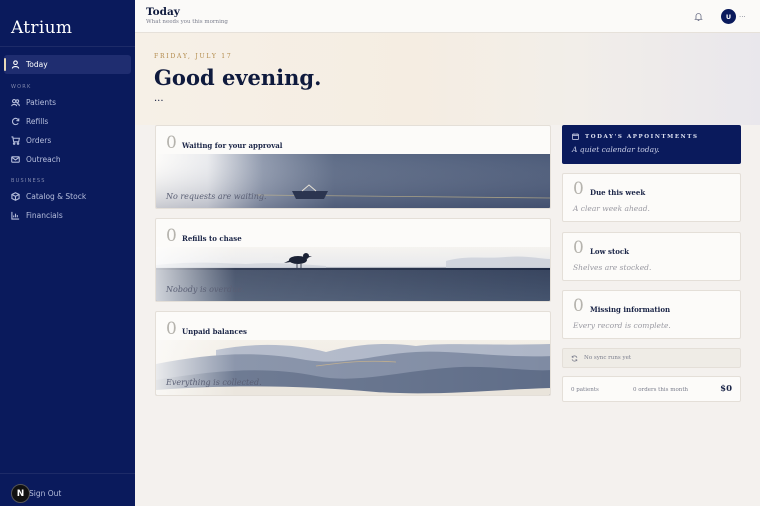 The image size is (760, 506). What do you see at coordinates (43, 159) in the screenshot?
I see `sidebar-item-label: Outreach` at bounding box center [43, 159].